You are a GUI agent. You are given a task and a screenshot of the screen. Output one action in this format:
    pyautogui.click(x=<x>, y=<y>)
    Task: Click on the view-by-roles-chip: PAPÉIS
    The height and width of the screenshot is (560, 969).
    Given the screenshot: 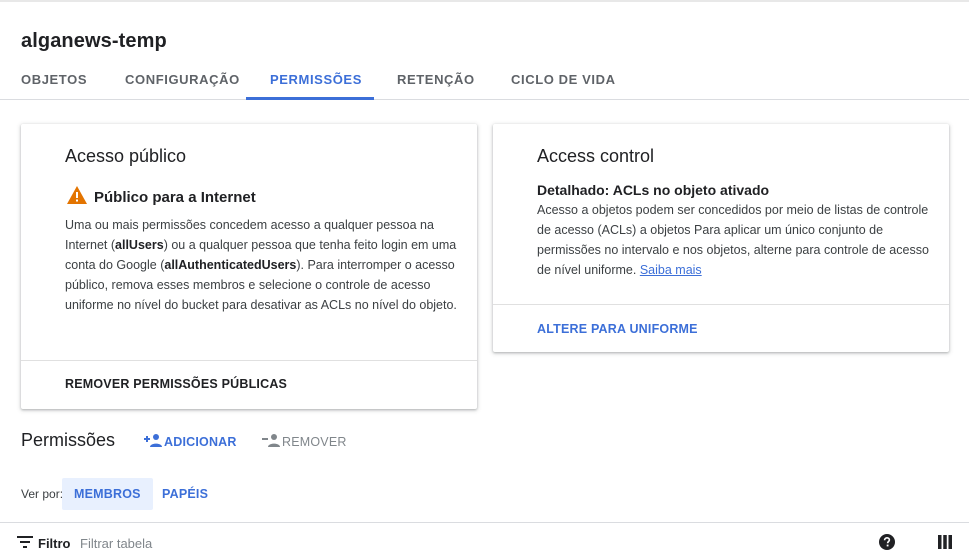 What is the action you would take?
    pyautogui.click(x=185, y=494)
    